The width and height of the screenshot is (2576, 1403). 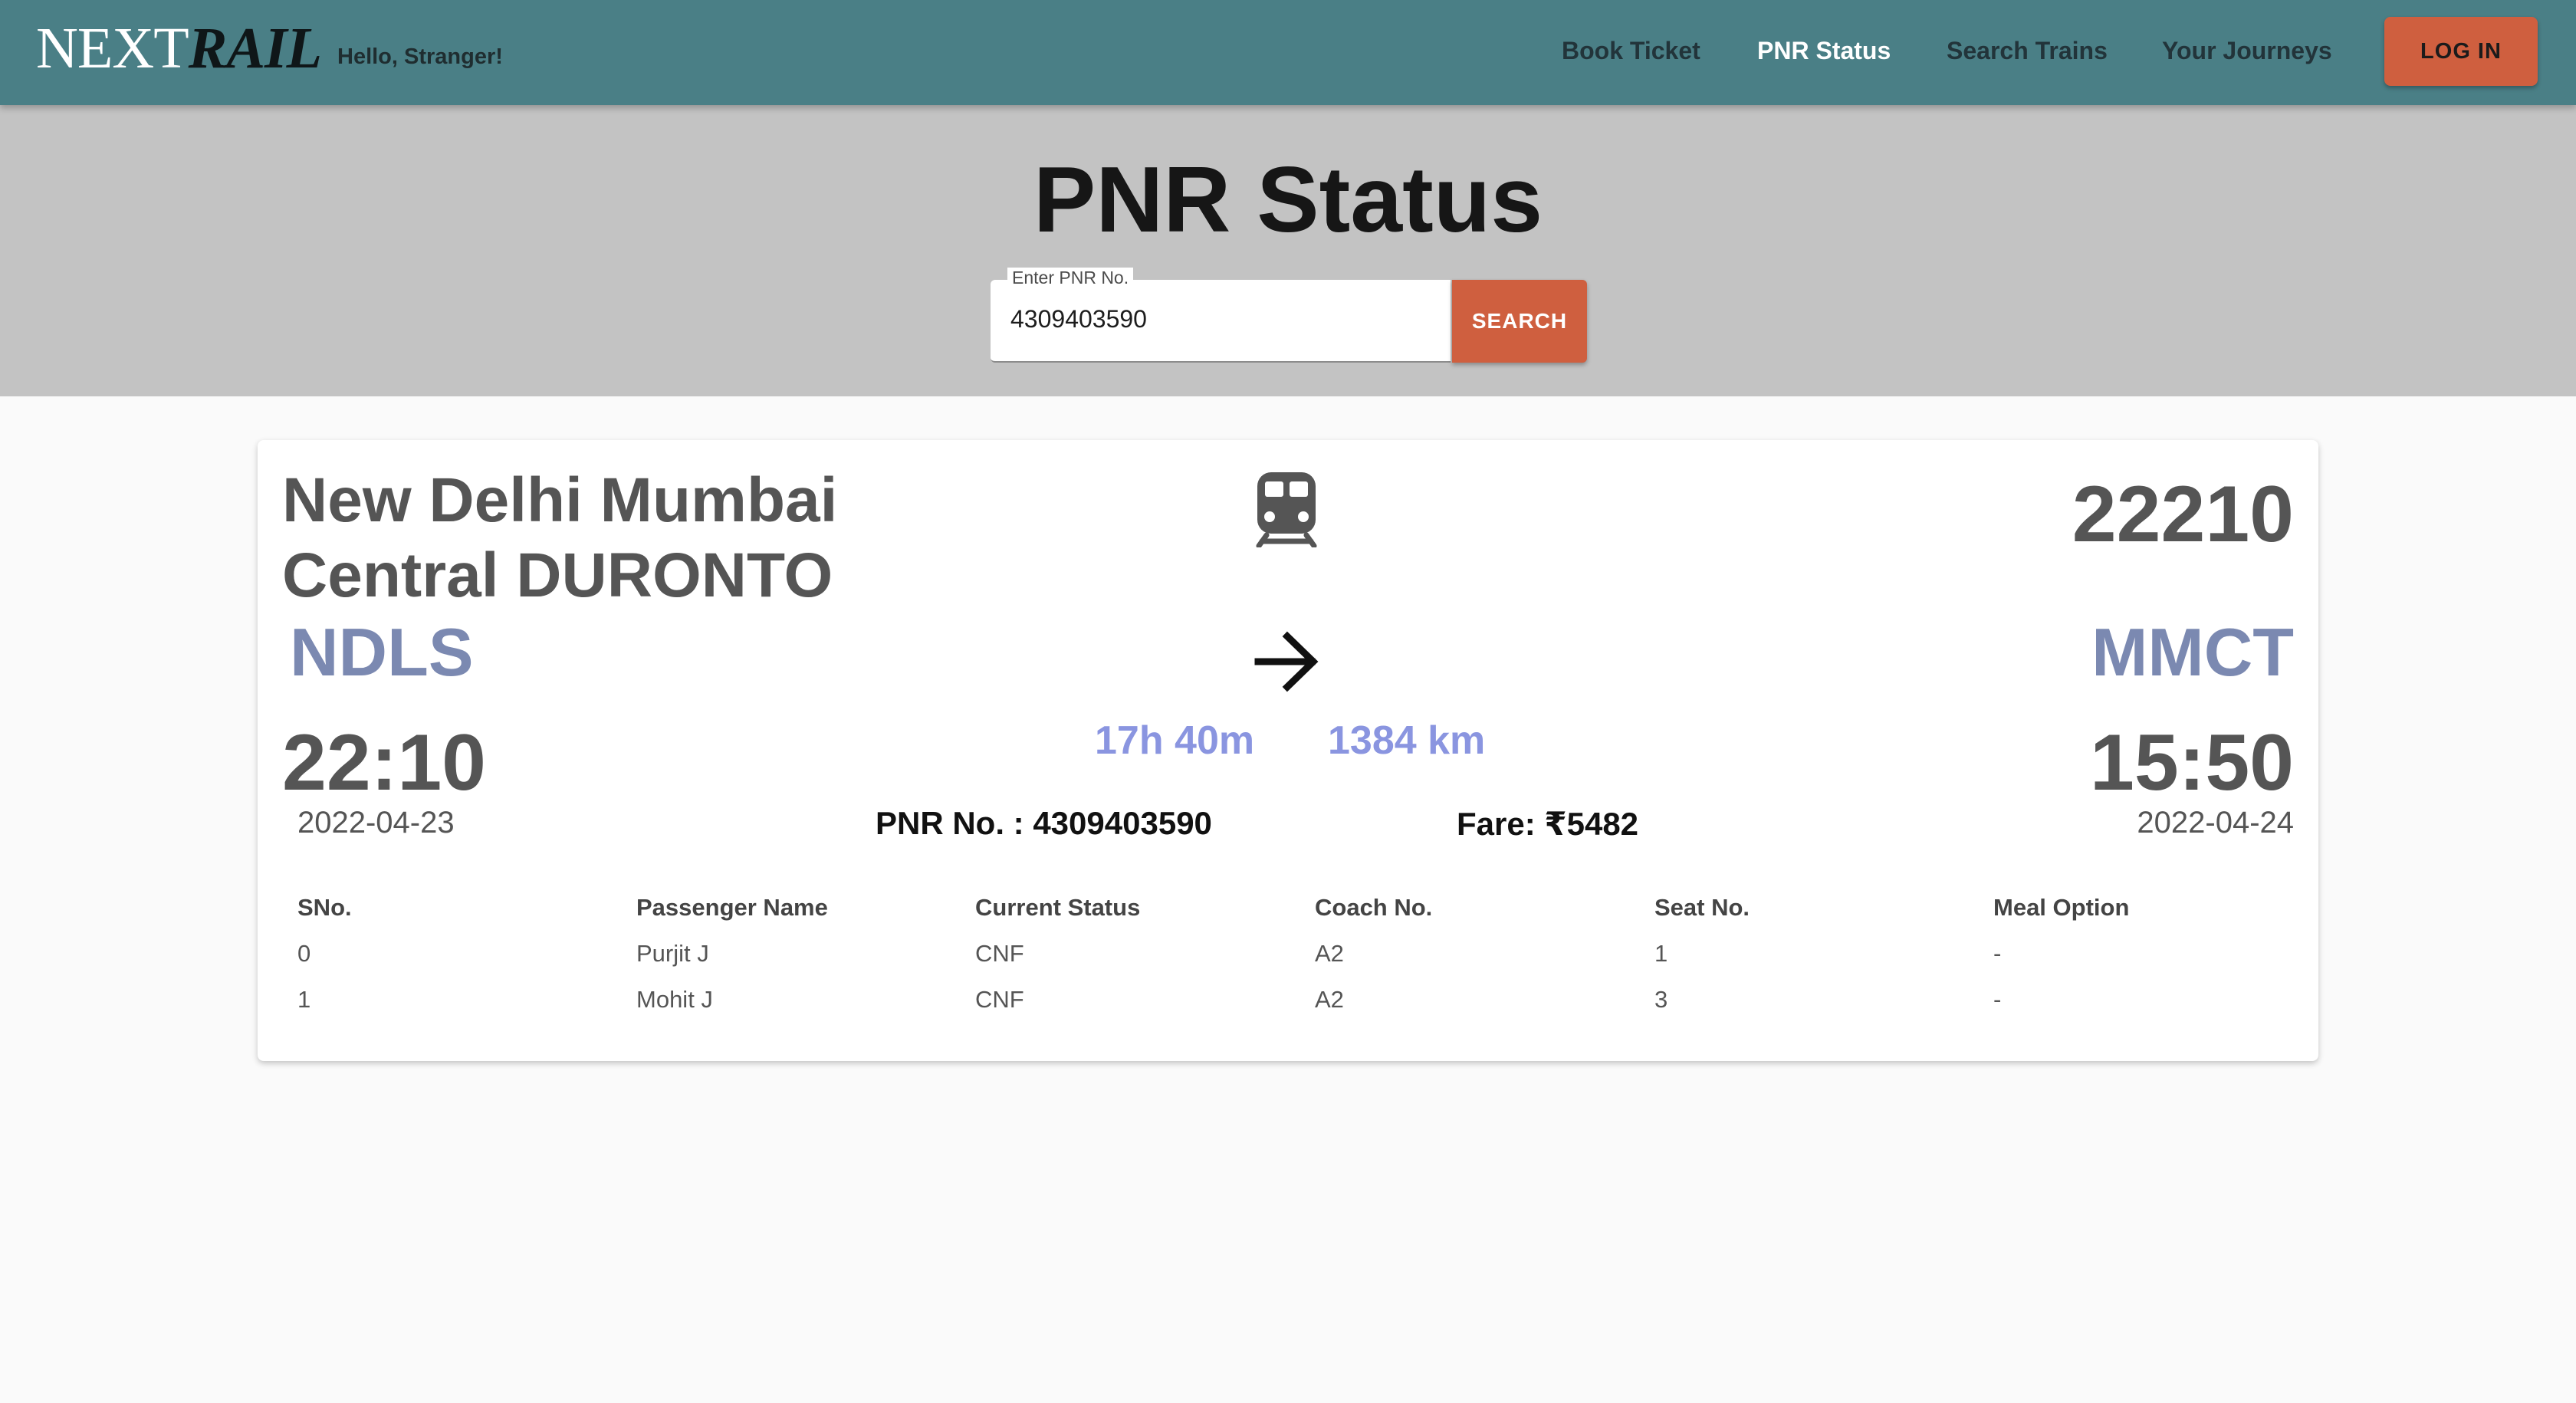 I want to click on journey-distance: 1384 km, so click(x=1407, y=741).